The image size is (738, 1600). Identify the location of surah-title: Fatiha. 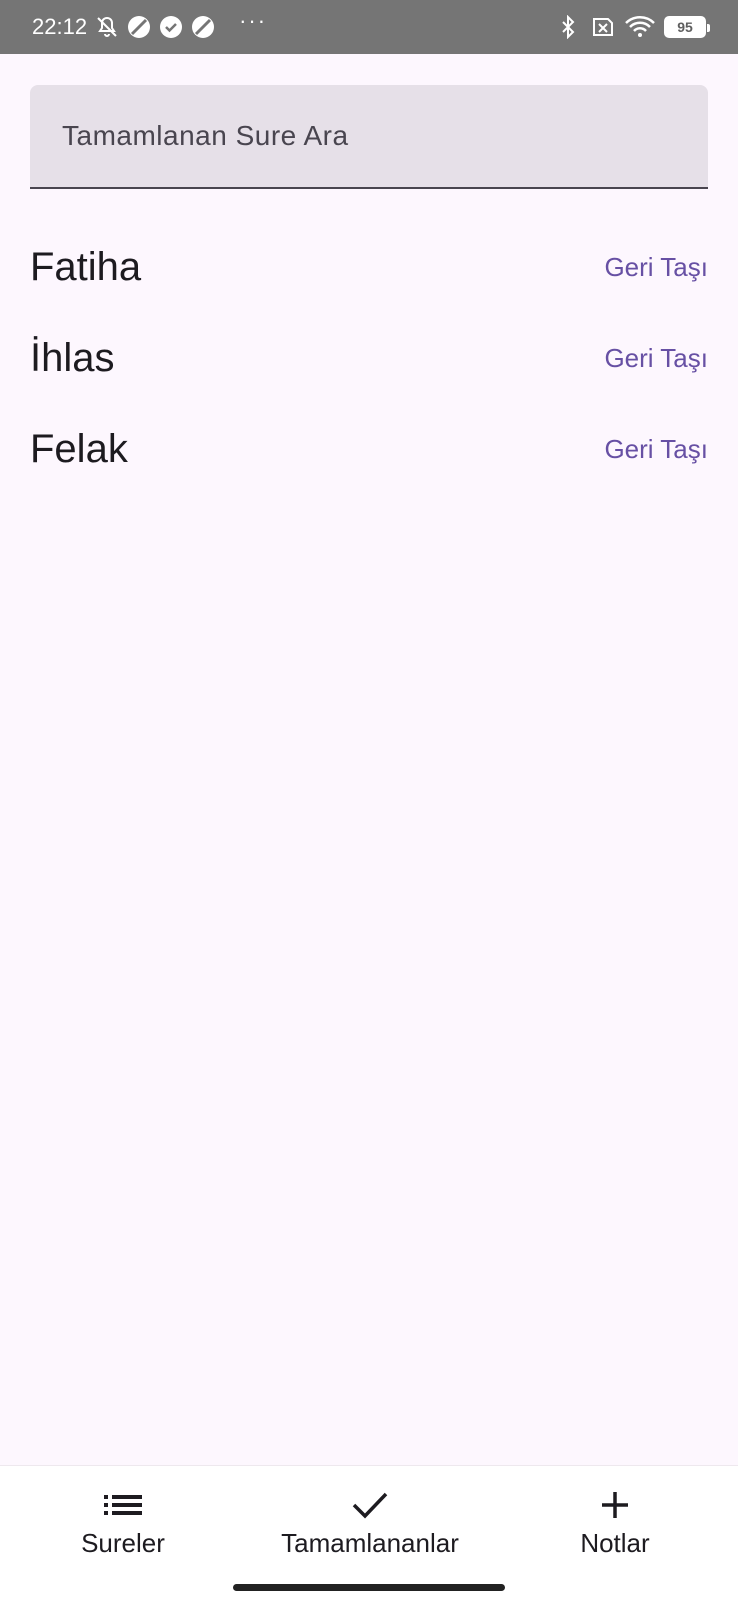
(86, 267).